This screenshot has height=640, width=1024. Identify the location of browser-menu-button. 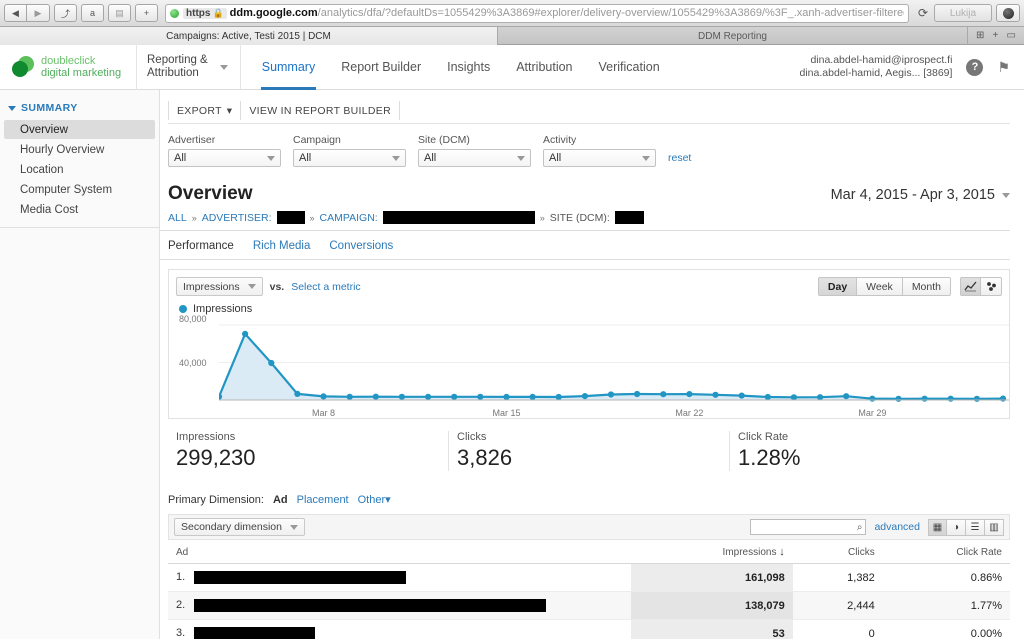
(1008, 13).